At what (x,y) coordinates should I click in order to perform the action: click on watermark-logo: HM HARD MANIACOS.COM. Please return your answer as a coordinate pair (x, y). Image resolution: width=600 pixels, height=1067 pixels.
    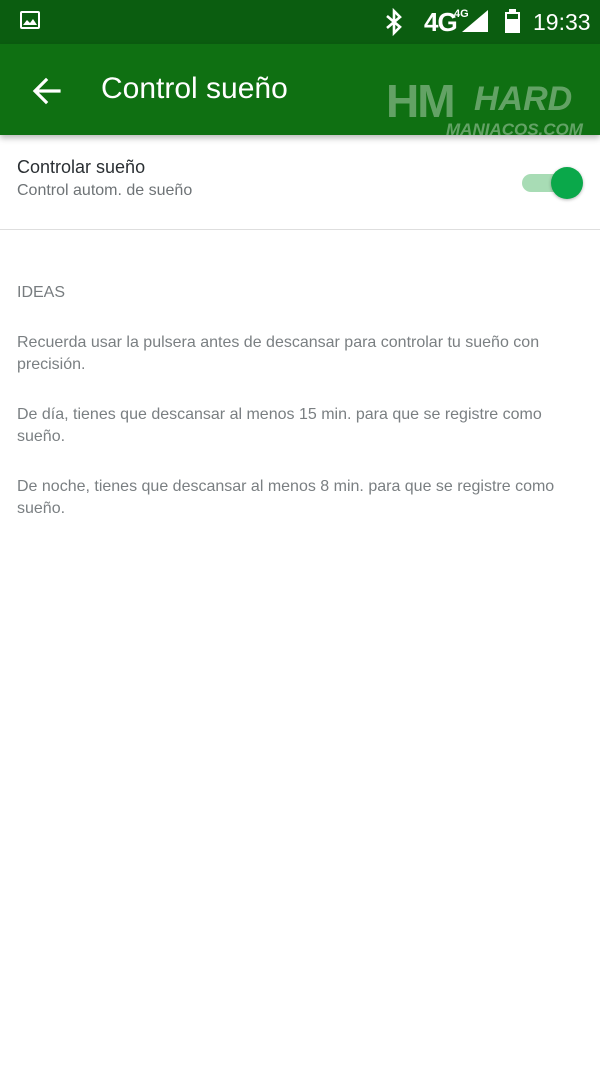
    Looking at the image, I should click on (484, 106).